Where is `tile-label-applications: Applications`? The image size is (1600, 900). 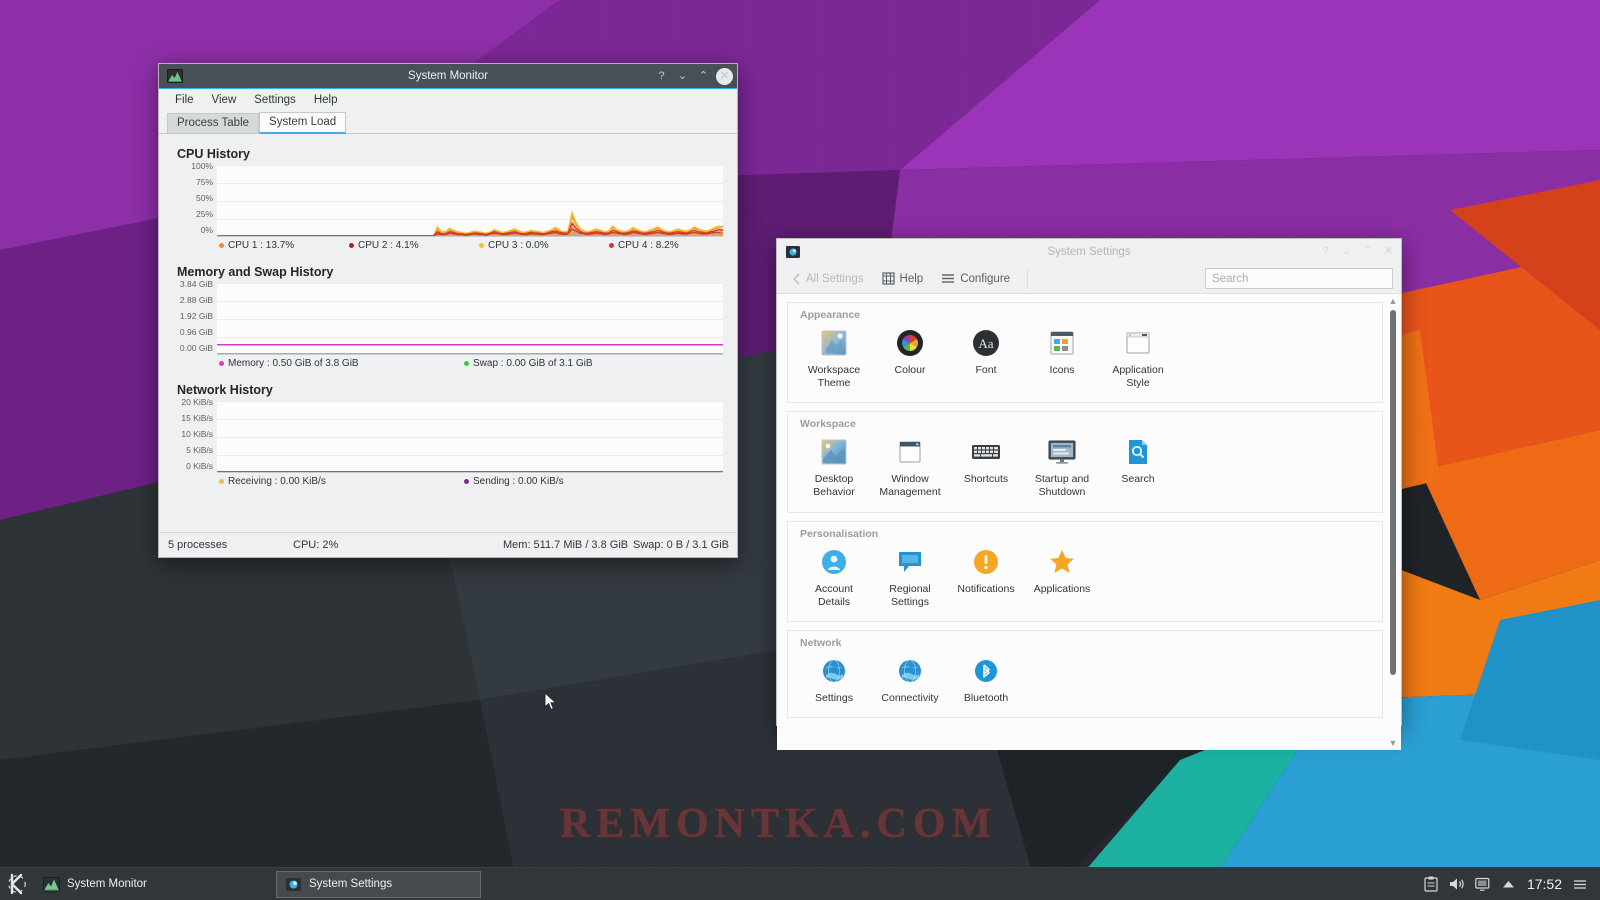
tile-label-applications: Applications is located at coordinates (1062, 588).